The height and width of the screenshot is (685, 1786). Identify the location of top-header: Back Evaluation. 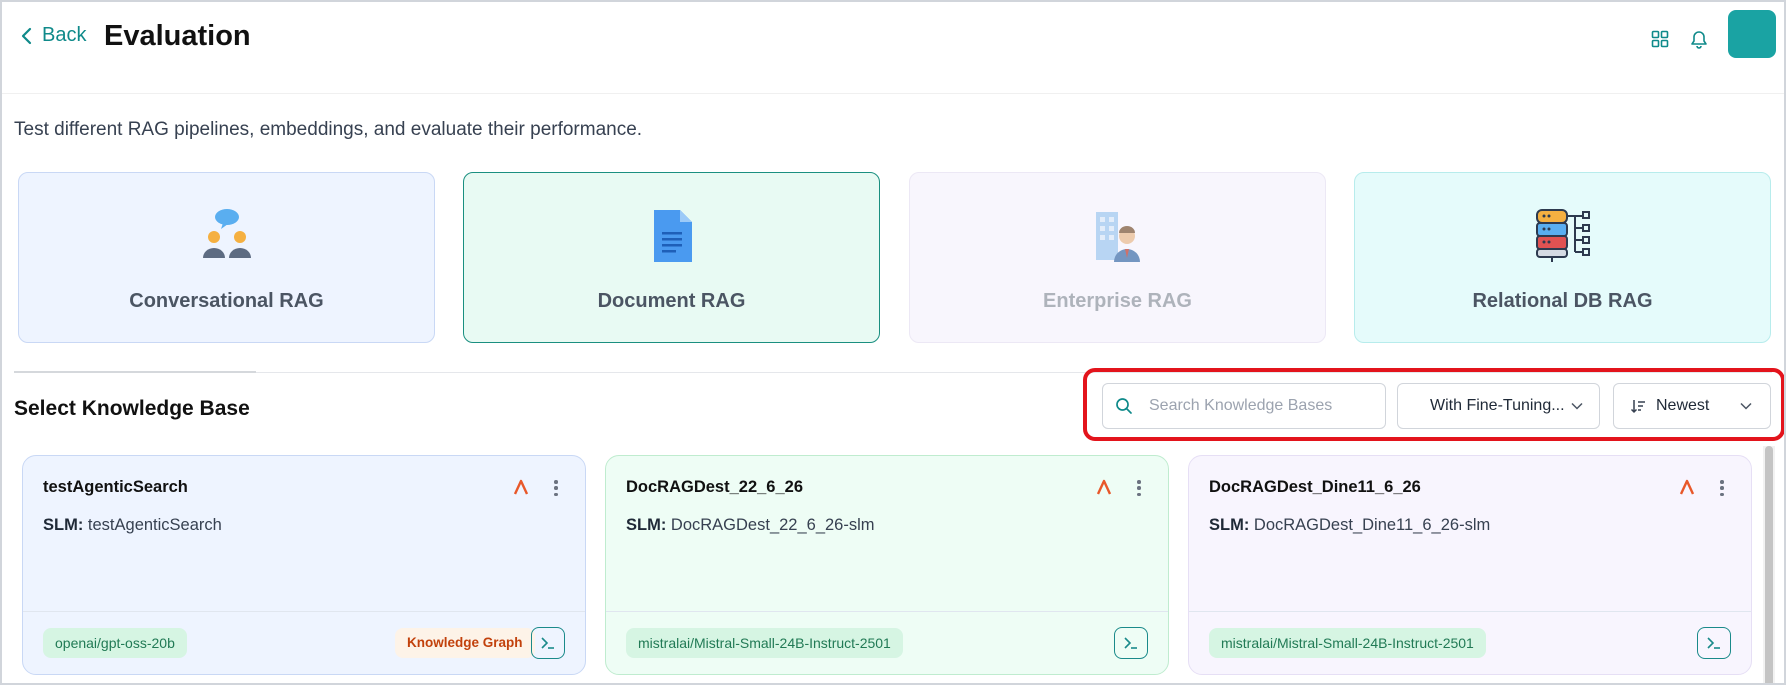
(893, 48).